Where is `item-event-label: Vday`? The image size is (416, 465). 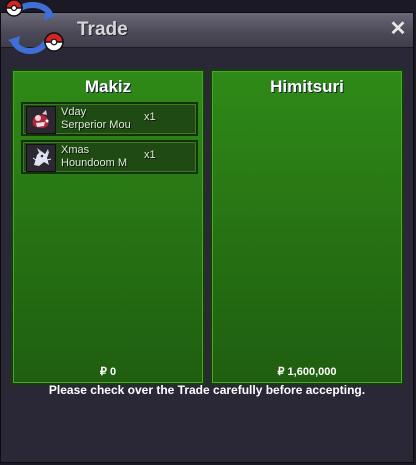
item-event-label: Vday is located at coordinates (74, 112).